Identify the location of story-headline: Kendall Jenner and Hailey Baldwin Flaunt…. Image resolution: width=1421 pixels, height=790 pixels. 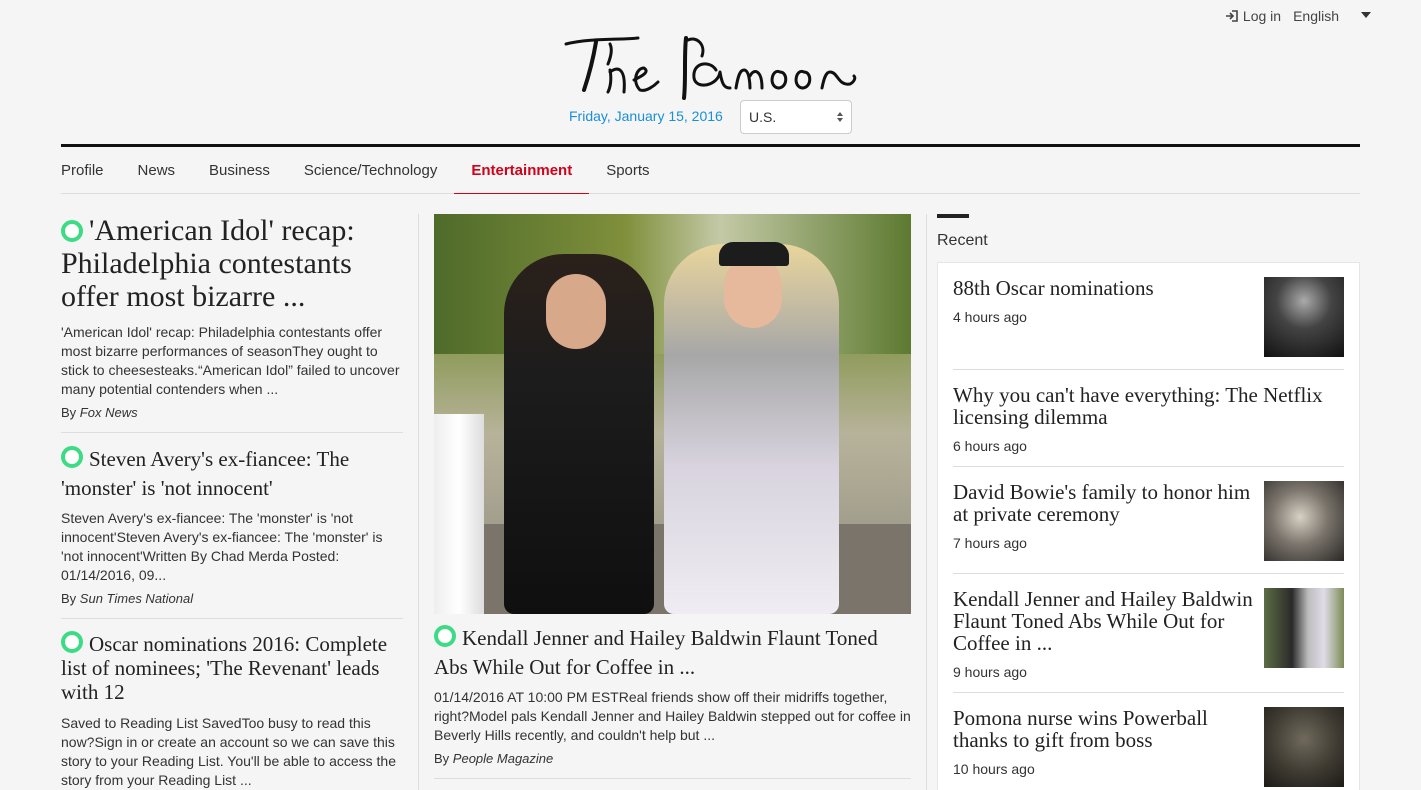
(672, 653).